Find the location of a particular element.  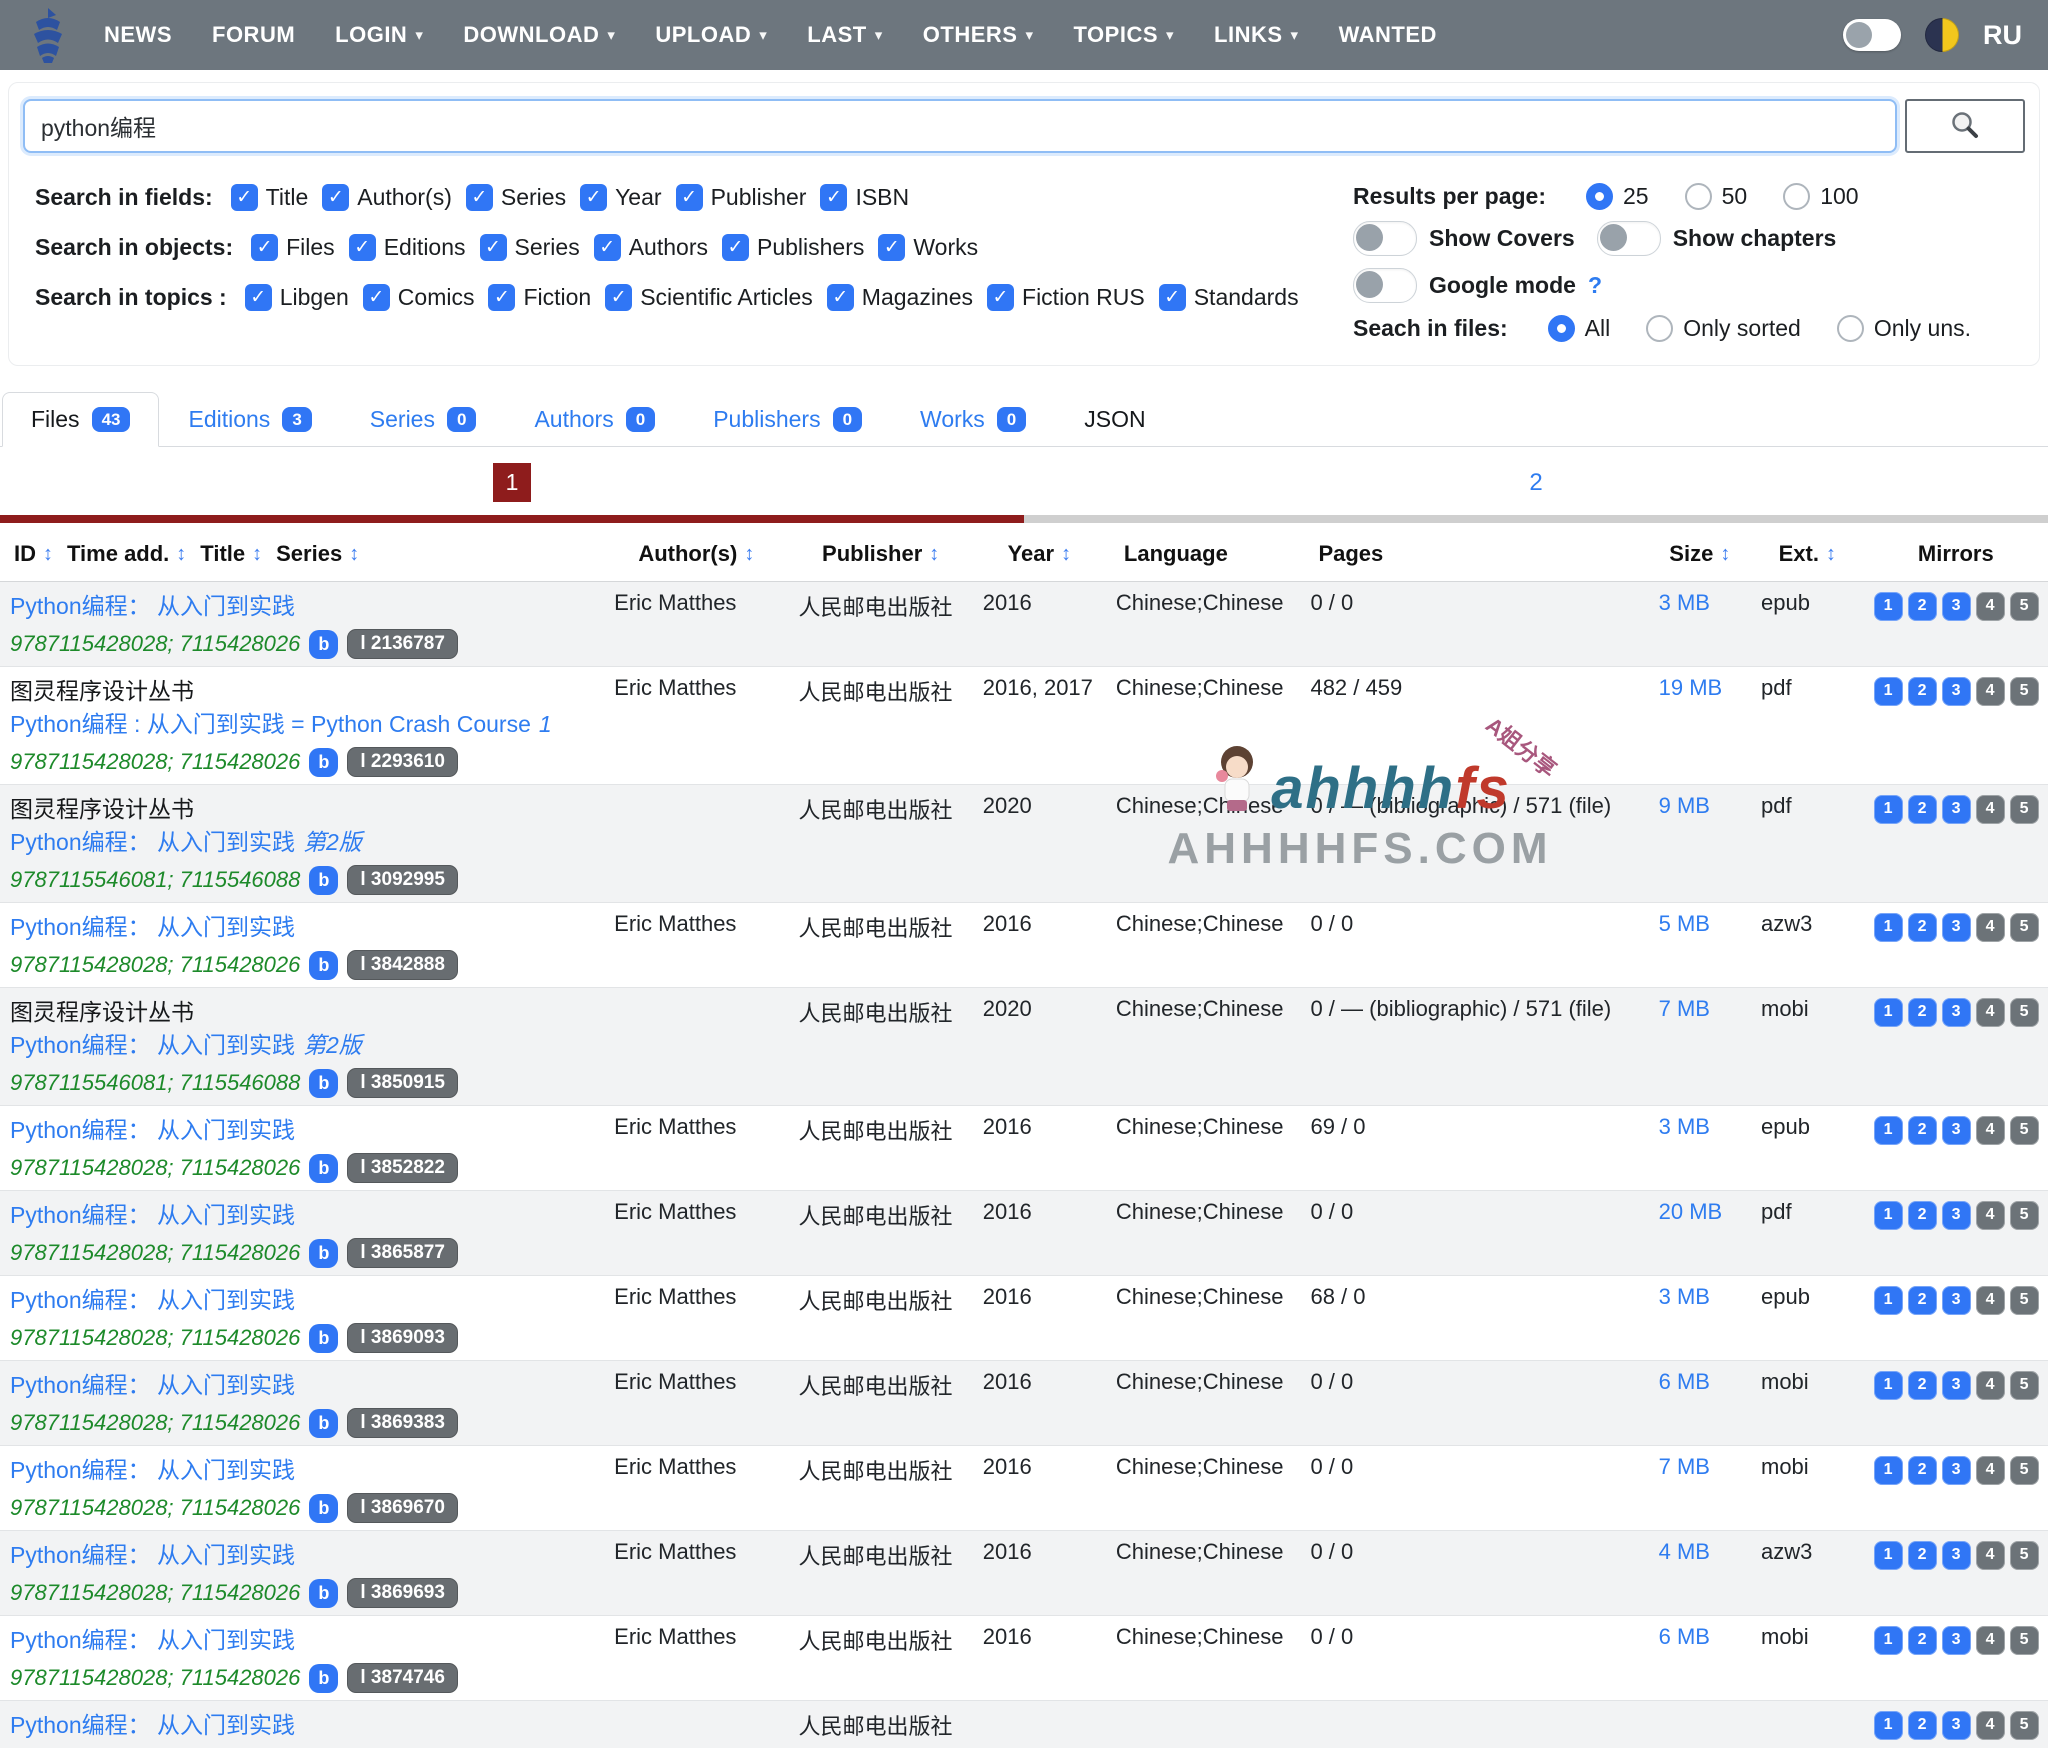

column-sort: Series ↕ is located at coordinates (317, 554).